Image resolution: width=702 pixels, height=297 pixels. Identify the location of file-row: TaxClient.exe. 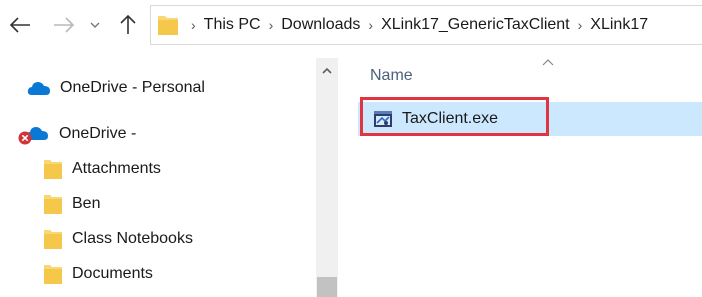
(530, 119).